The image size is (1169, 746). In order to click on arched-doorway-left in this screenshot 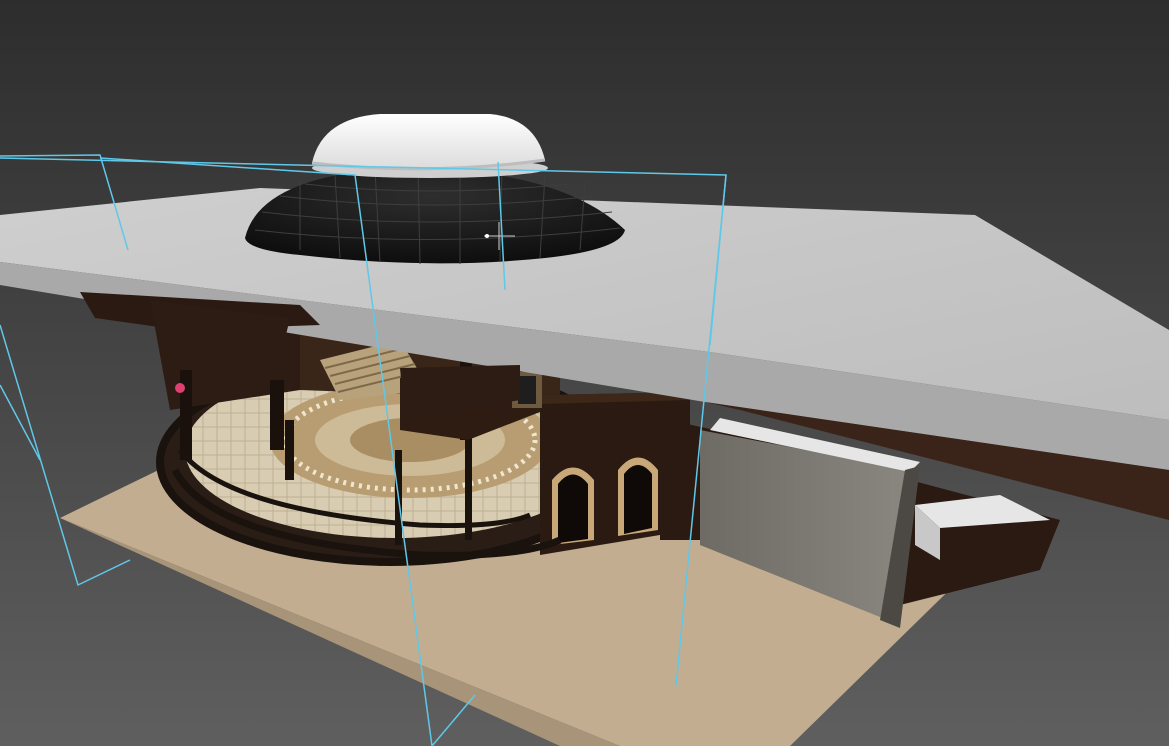, I will do `click(573, 506)`.